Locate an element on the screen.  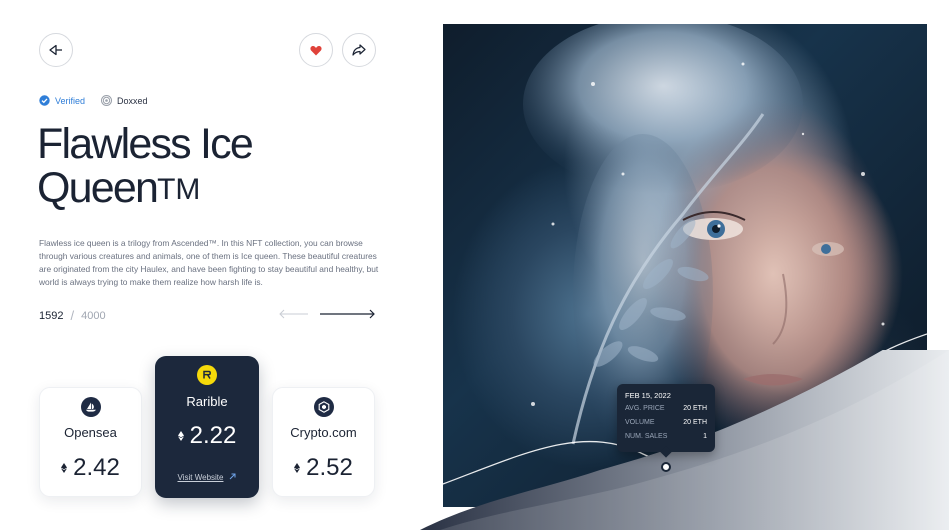
heart-icon is located at coordinates (316, 50).